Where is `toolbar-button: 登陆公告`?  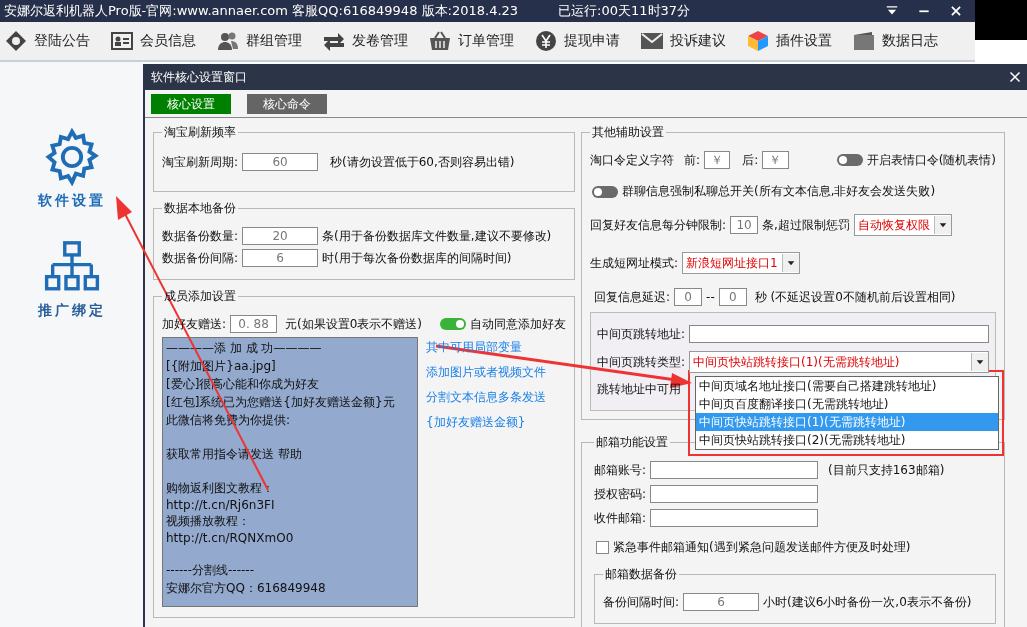
toolbar-button: 登陆公告 is located at coordinates (53, 41).